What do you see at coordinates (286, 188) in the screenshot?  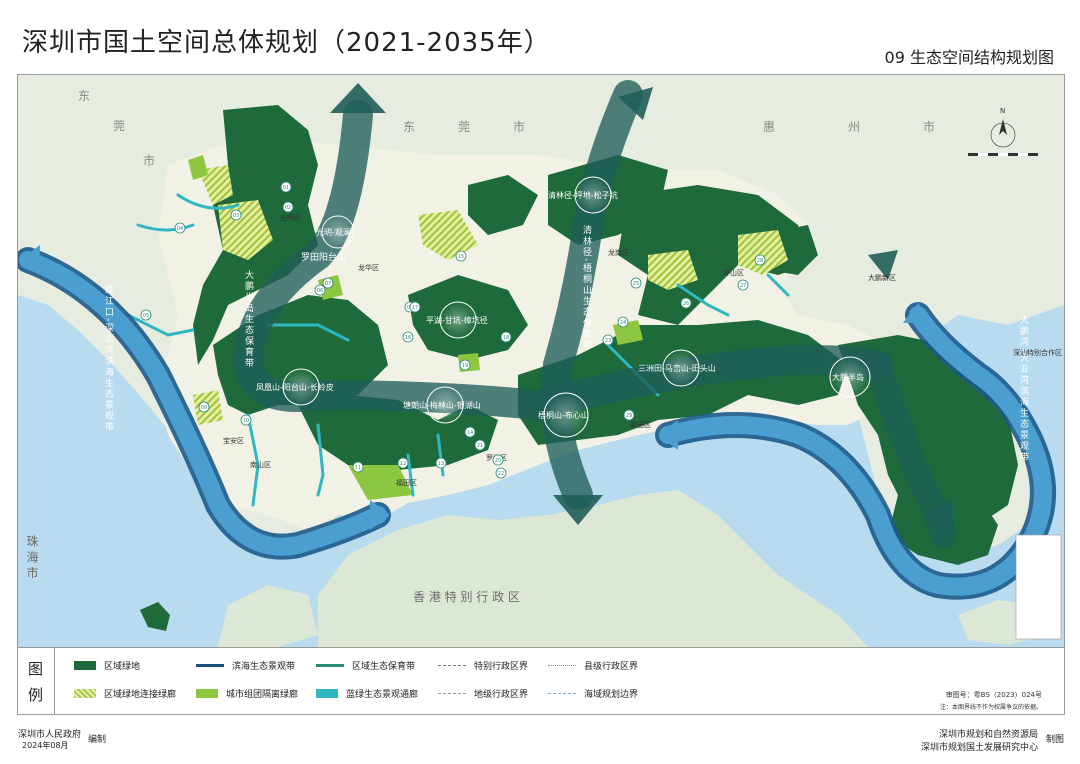 I see `corridor-number: 01` at bounding box center [286, 188].